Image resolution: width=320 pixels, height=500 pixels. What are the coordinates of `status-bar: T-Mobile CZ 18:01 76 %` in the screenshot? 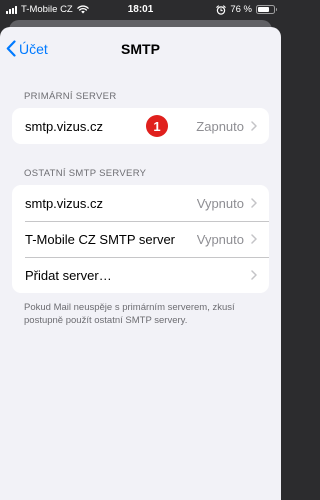 It's located at (140, 10).